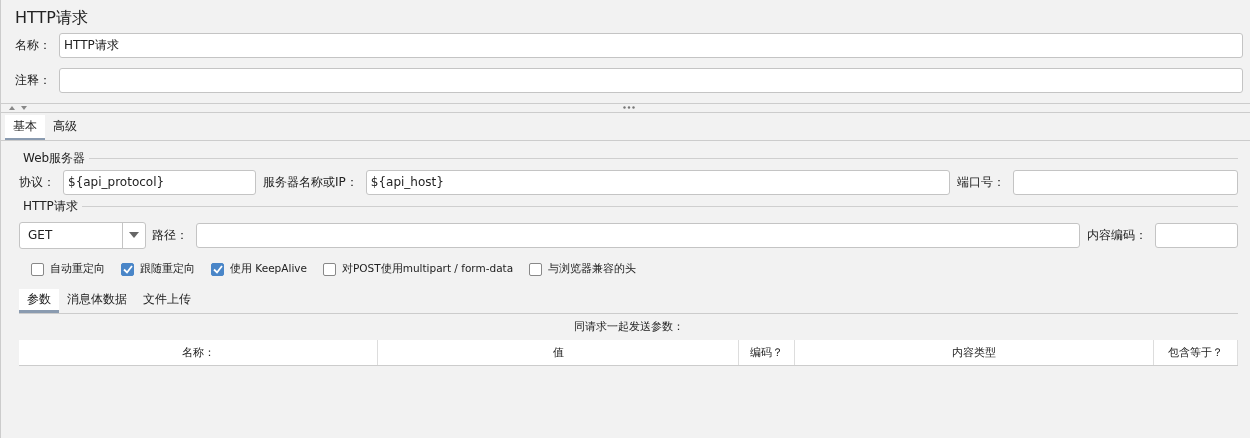 The height and width of the screenshot is (438, 1250). What do you see at coordinates (158, 269) in the screenshot?
I see `checkbox: 跟随重定向` at bounding box center [158, 269].